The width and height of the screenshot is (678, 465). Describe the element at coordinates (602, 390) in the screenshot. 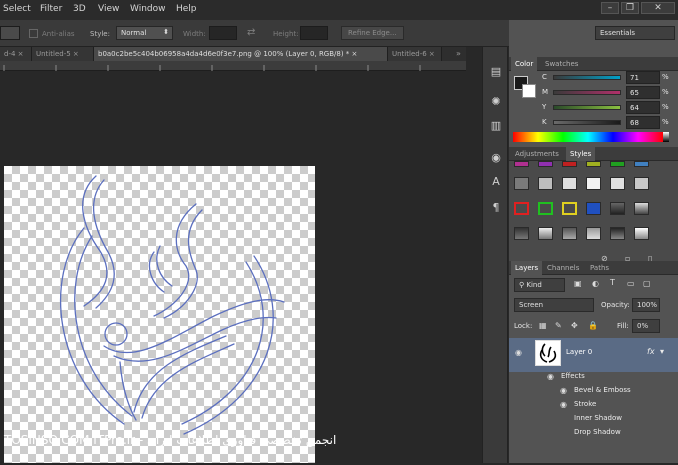

I see `effect-bevel-emboss: Bevel & Emboss` at that location.